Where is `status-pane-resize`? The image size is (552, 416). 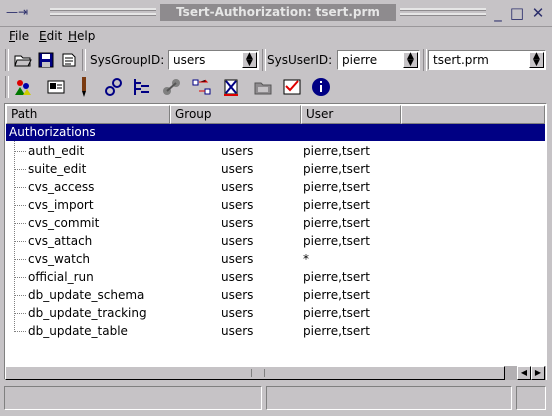 status-pane-resize is located at coordinates (531, 398).